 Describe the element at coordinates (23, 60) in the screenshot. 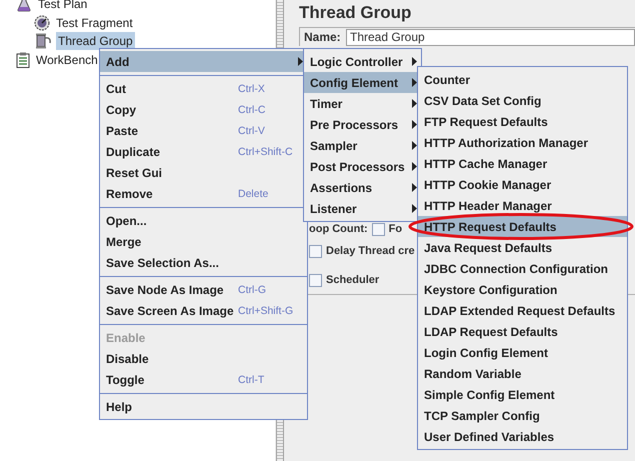

I see `clipboard-icon` at that location.